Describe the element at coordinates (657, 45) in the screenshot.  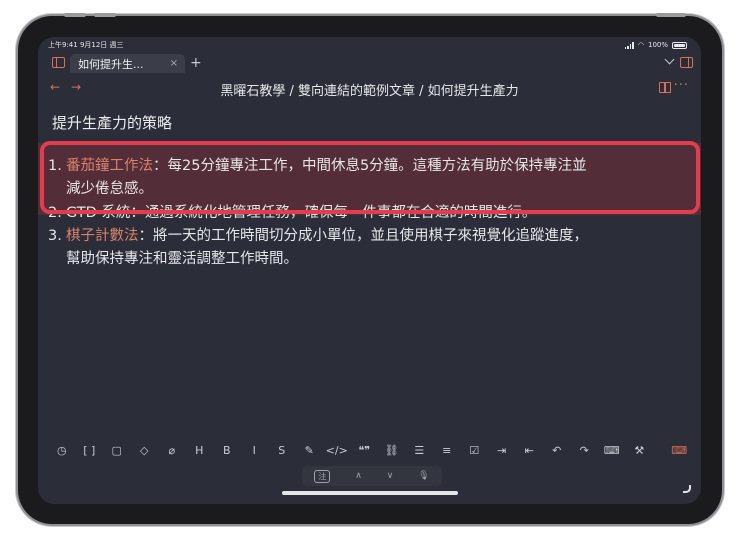
I see `battery-percent: 100%` at that location.